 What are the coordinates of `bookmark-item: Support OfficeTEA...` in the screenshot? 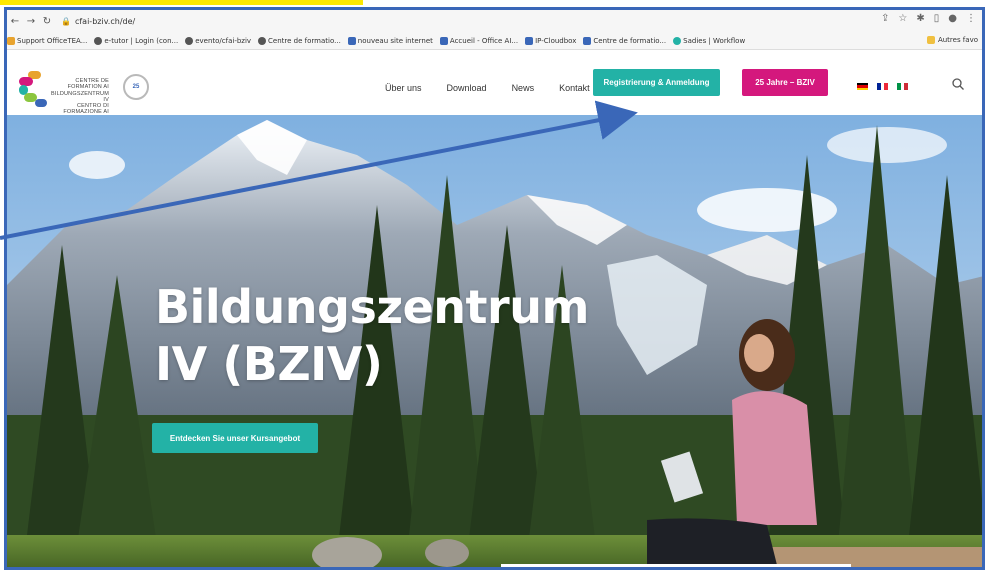 It's located at (47, 40).